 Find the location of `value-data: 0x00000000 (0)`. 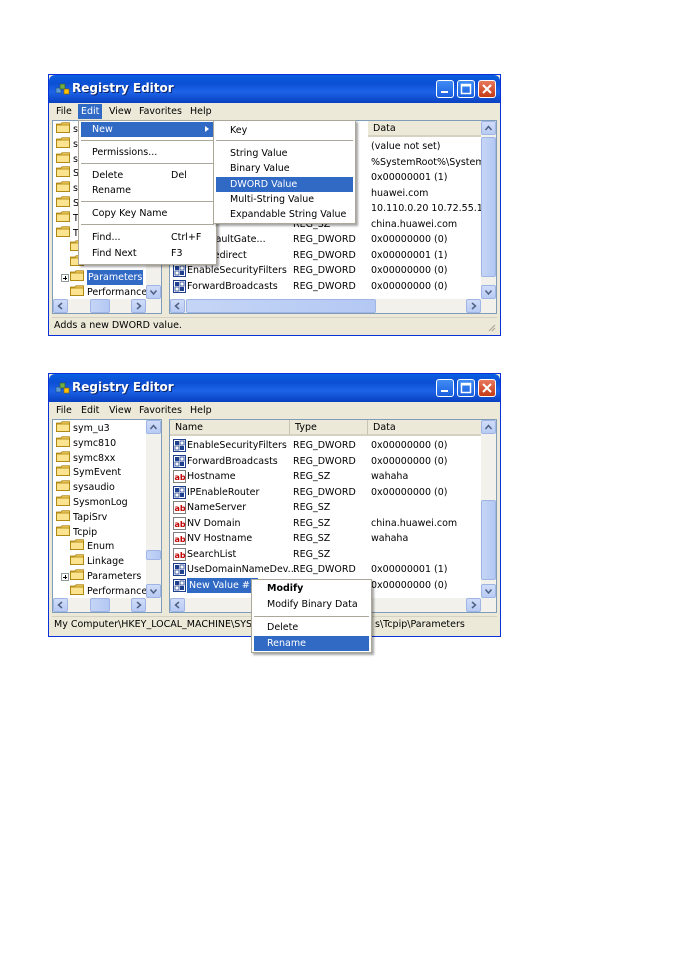

value-data: 0x00000000 (0) is located at coordinates (409, 585).